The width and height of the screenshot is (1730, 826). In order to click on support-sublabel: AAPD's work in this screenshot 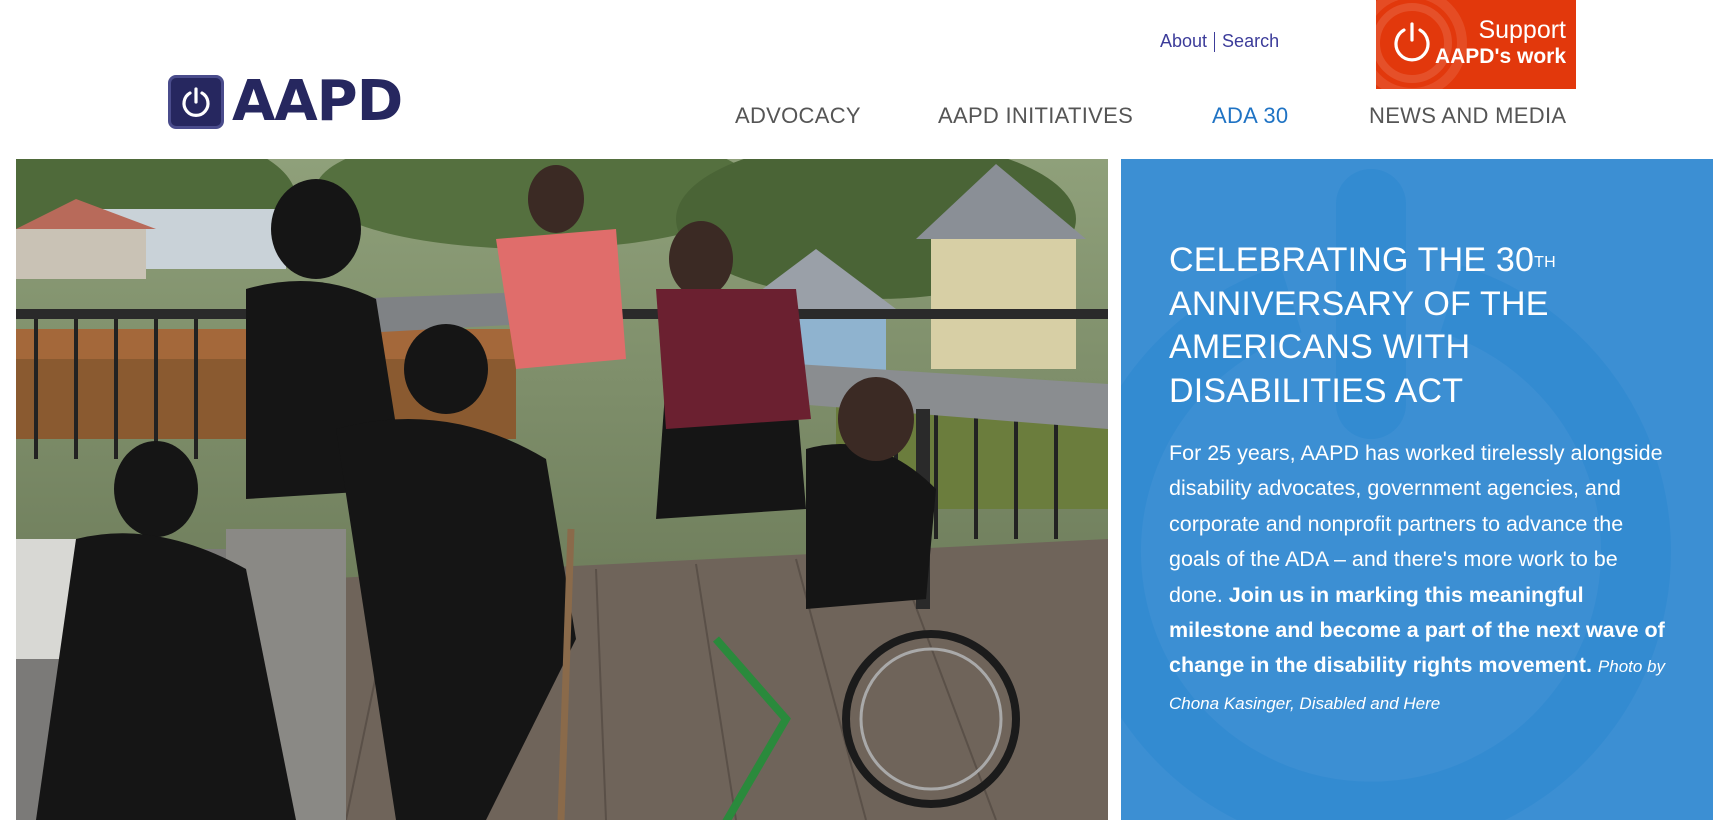, I will do `click(1500, 56)`.